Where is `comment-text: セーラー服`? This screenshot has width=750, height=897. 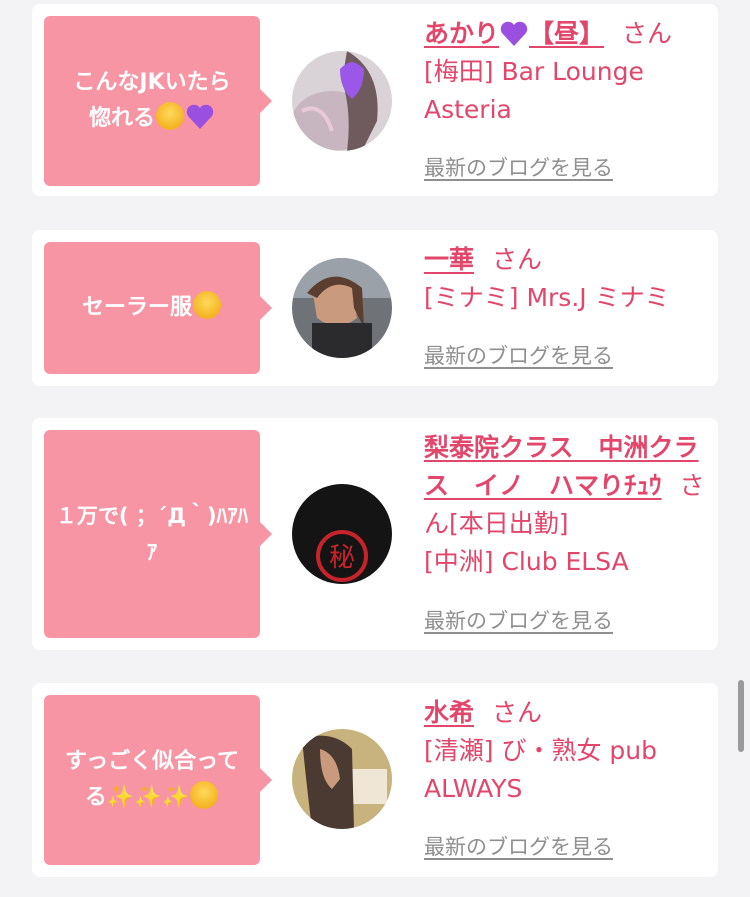
comment-text: セーラー服 is located at coordinates (152, 308).